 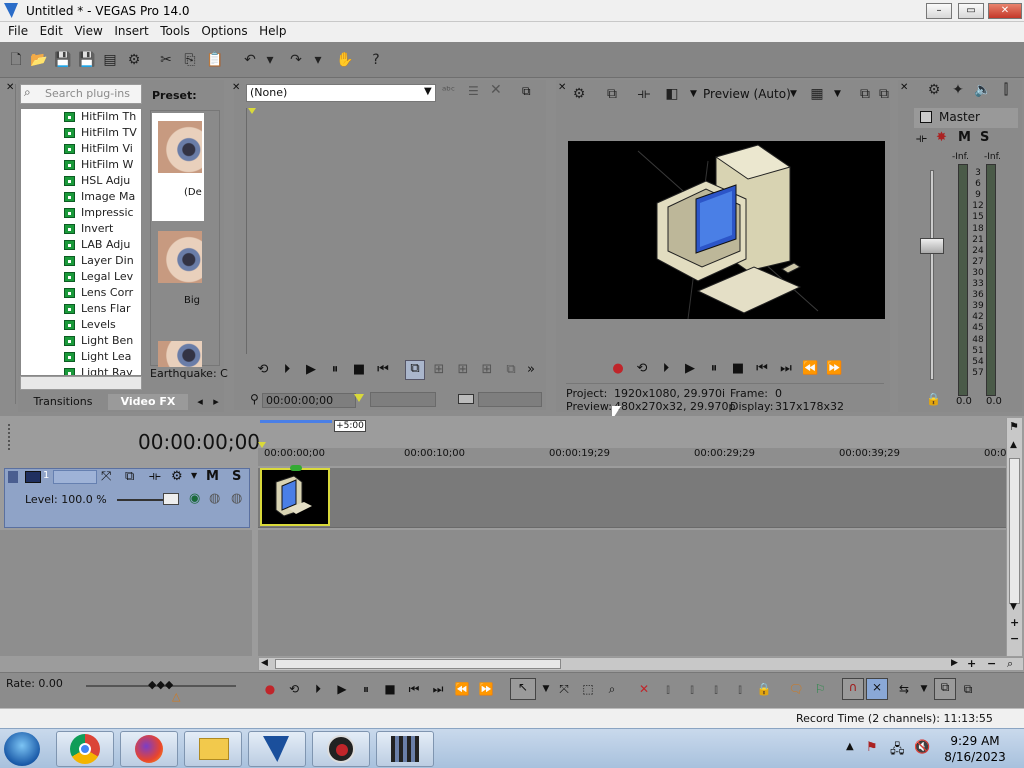 What do you see at coordinates (418, 664) in the screenshot?
I see `scroll-thumb` at bounding box center [418, 664].